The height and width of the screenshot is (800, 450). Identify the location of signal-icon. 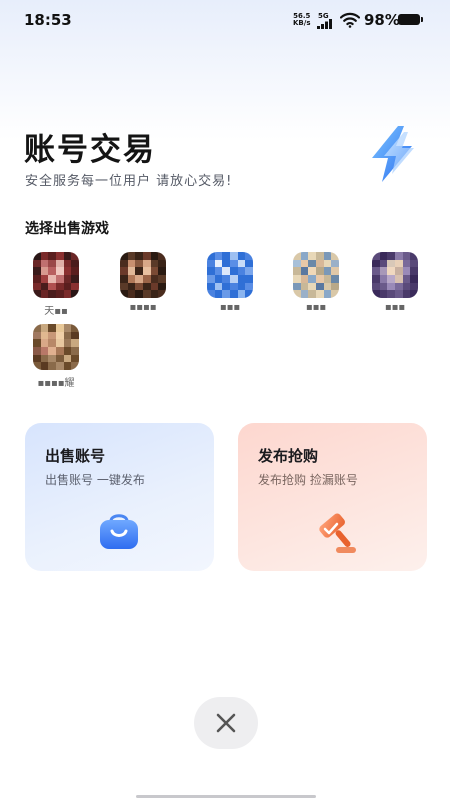
(324, 24).